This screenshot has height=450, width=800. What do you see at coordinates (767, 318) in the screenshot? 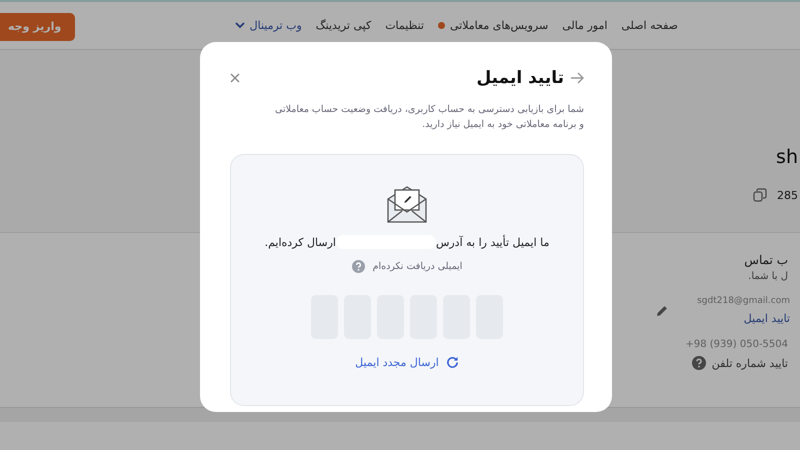
I see `verify-email-link: تایید ایمیل` at bounding box center [767, 318].